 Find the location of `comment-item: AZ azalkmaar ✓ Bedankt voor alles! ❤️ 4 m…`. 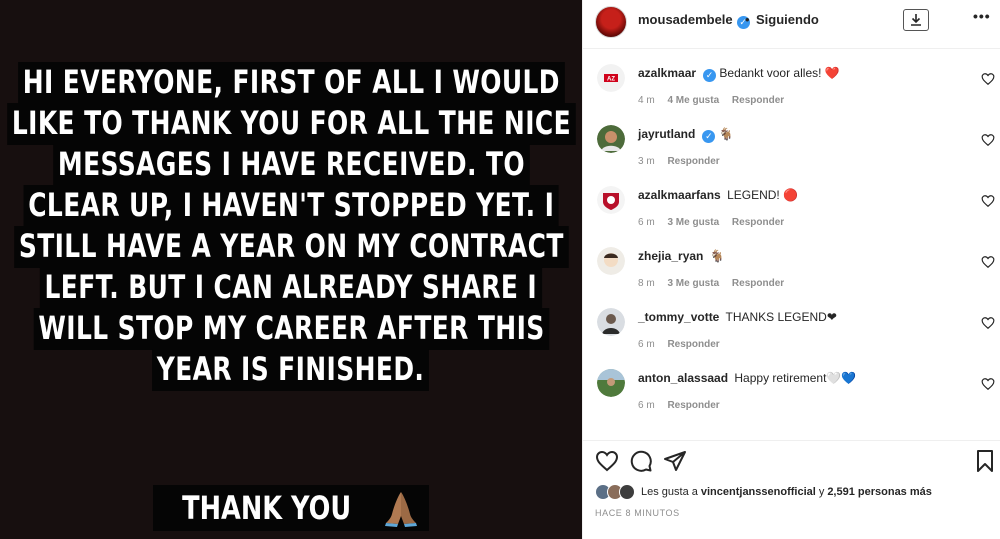

comment-item: AZ azalkmaar ✓ Bedankt voor alles! ❤️ 4 m… is located at coordinates (791, 82).